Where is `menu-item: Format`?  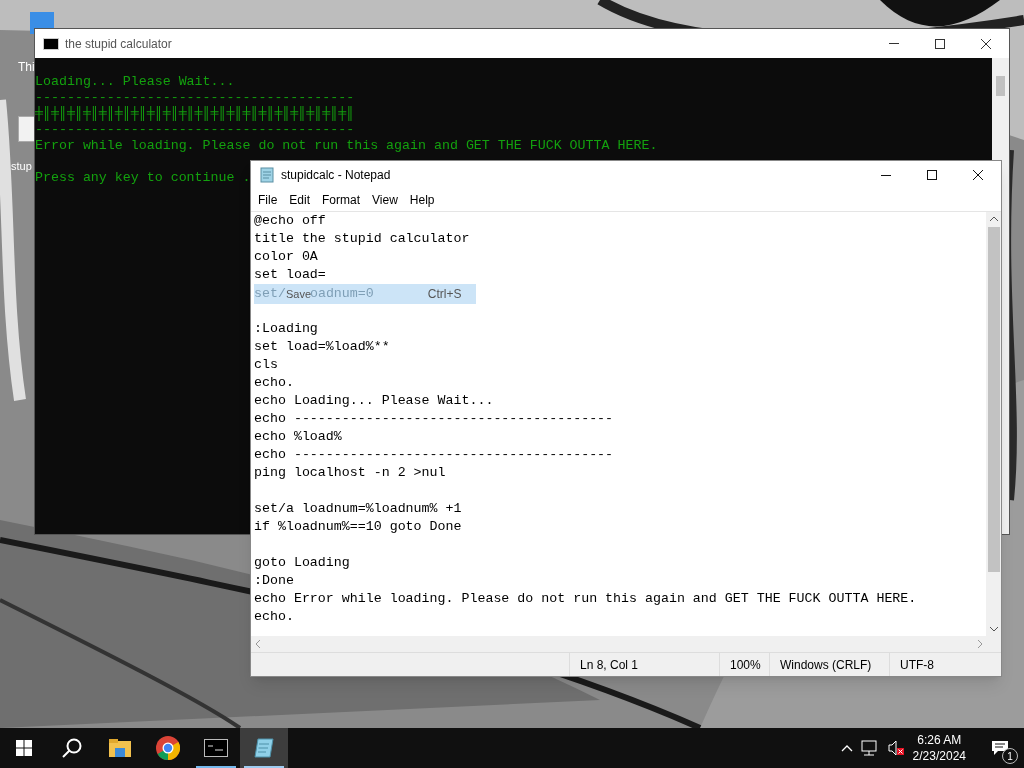 menu-item: Format is located at coordinates (341, 200).